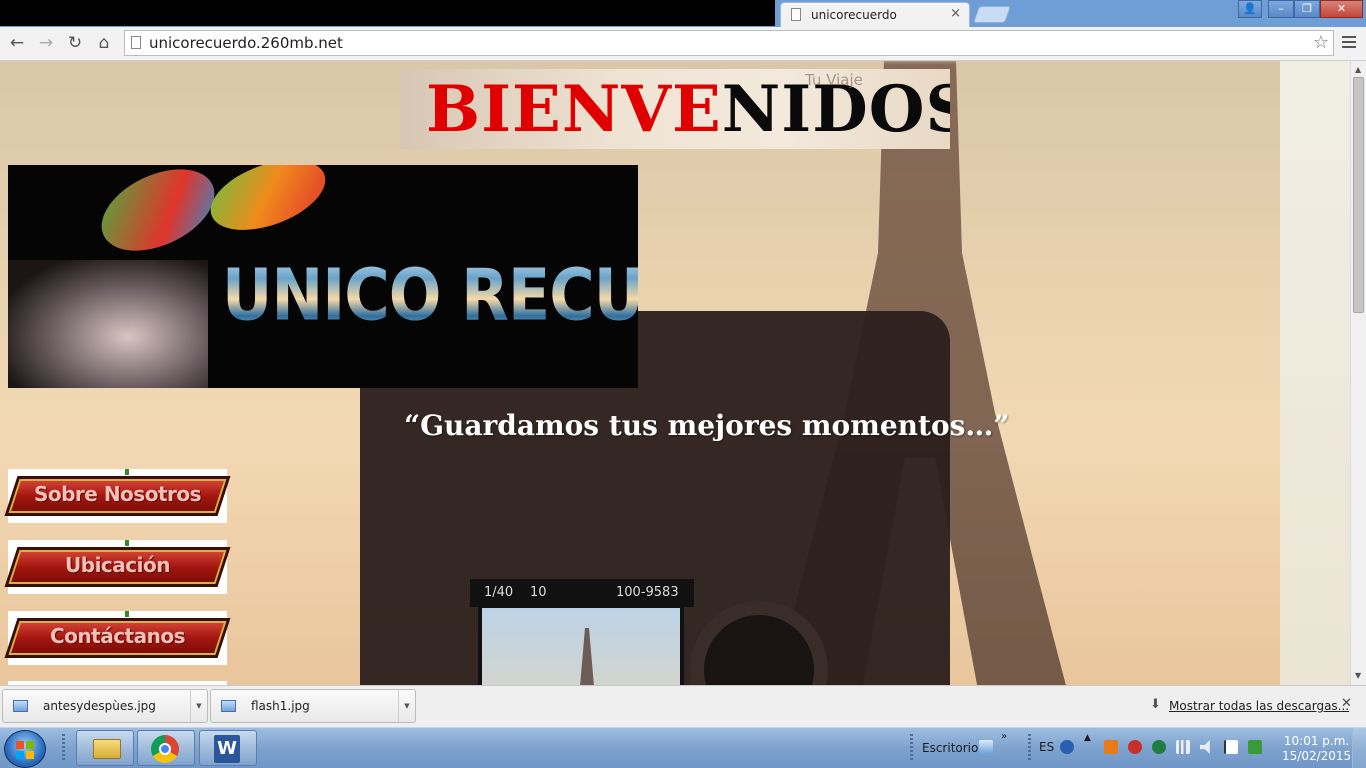 This screenshot has height=768, width=1366. What do you see at coordinates (25, 749) in the screenshot?
I see `start-button` at bounding box center [25, 749].